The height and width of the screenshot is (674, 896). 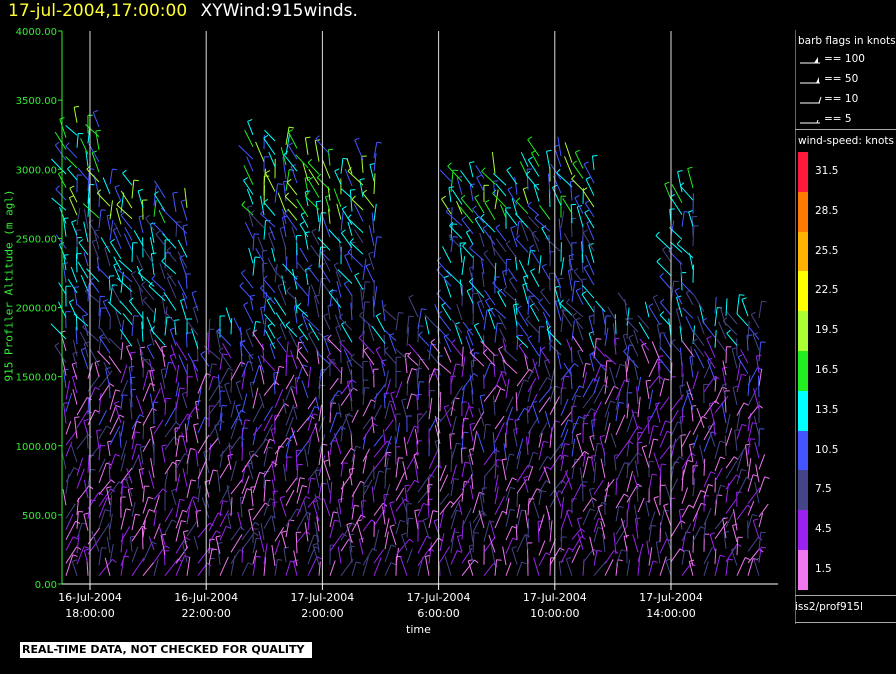 I want to click on y-tick-label: 3500.00, so click(x=36, y=101).